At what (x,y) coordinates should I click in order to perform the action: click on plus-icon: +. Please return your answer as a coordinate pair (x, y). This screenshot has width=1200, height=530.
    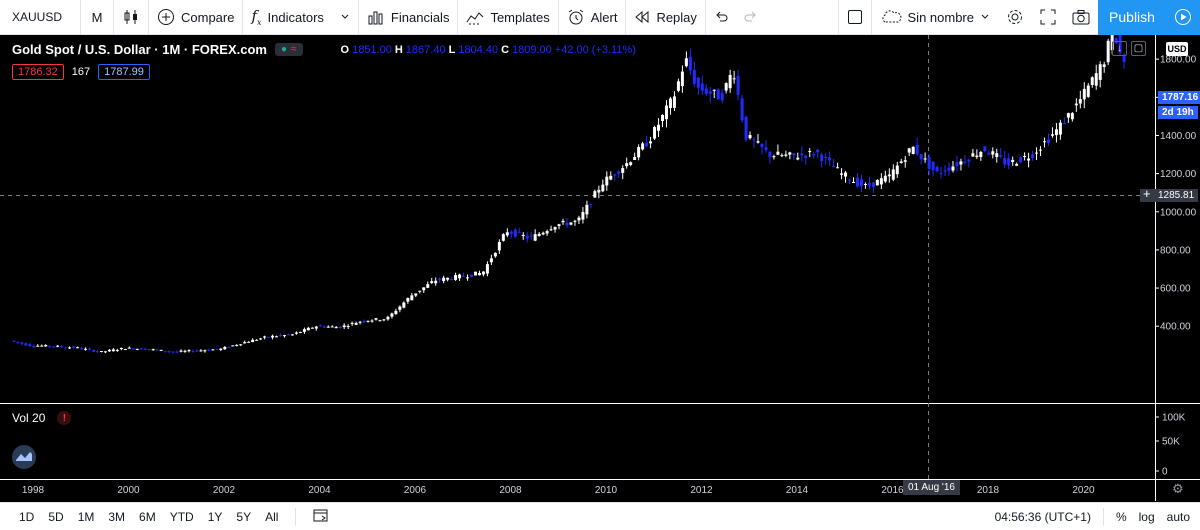
    Looking at the image, I should click on (1147, 193).